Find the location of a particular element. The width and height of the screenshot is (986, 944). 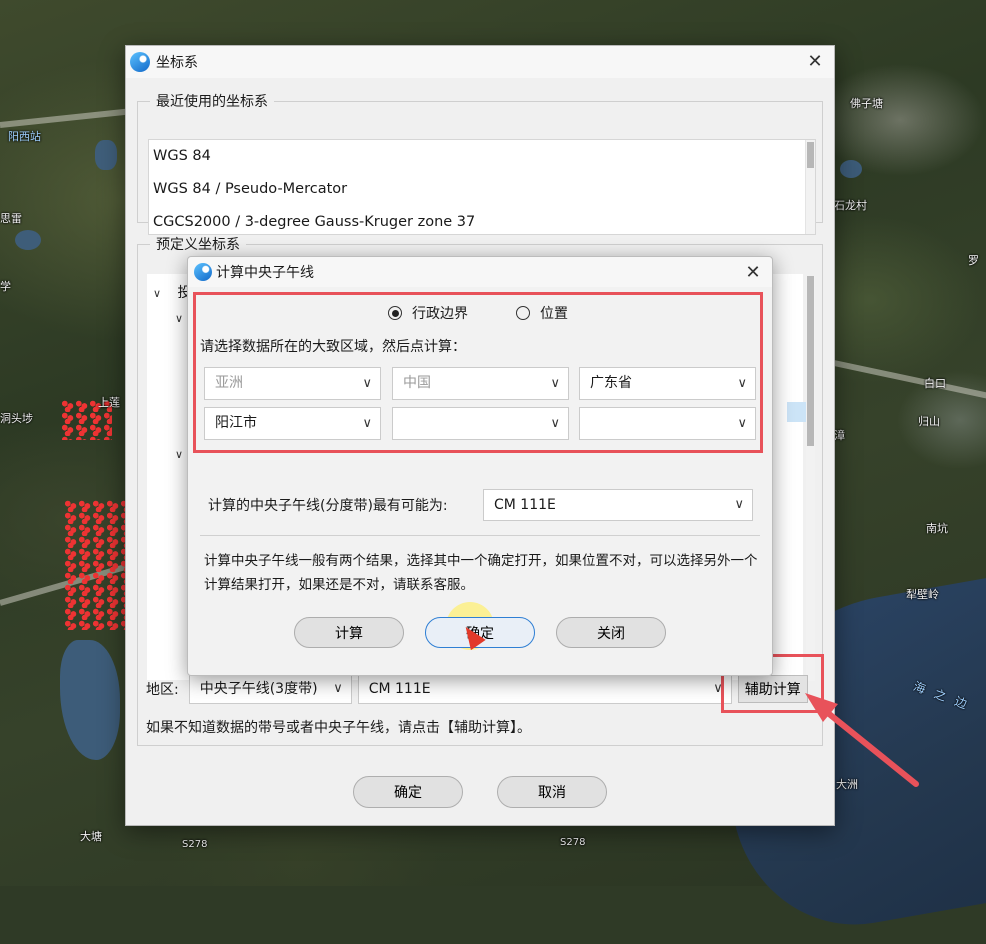

sub-close-button: 关闭 is located at coordinates (611, 632).